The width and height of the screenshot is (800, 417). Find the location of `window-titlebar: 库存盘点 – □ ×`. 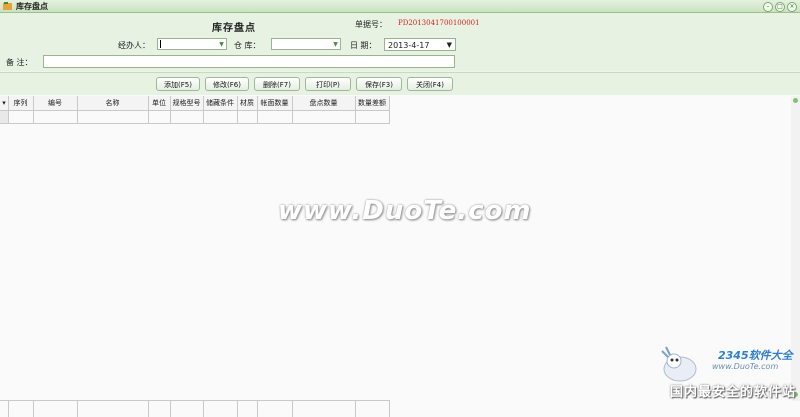

window-titlebar: 库存盘点 – □ × is located at coordinates (400, 6).